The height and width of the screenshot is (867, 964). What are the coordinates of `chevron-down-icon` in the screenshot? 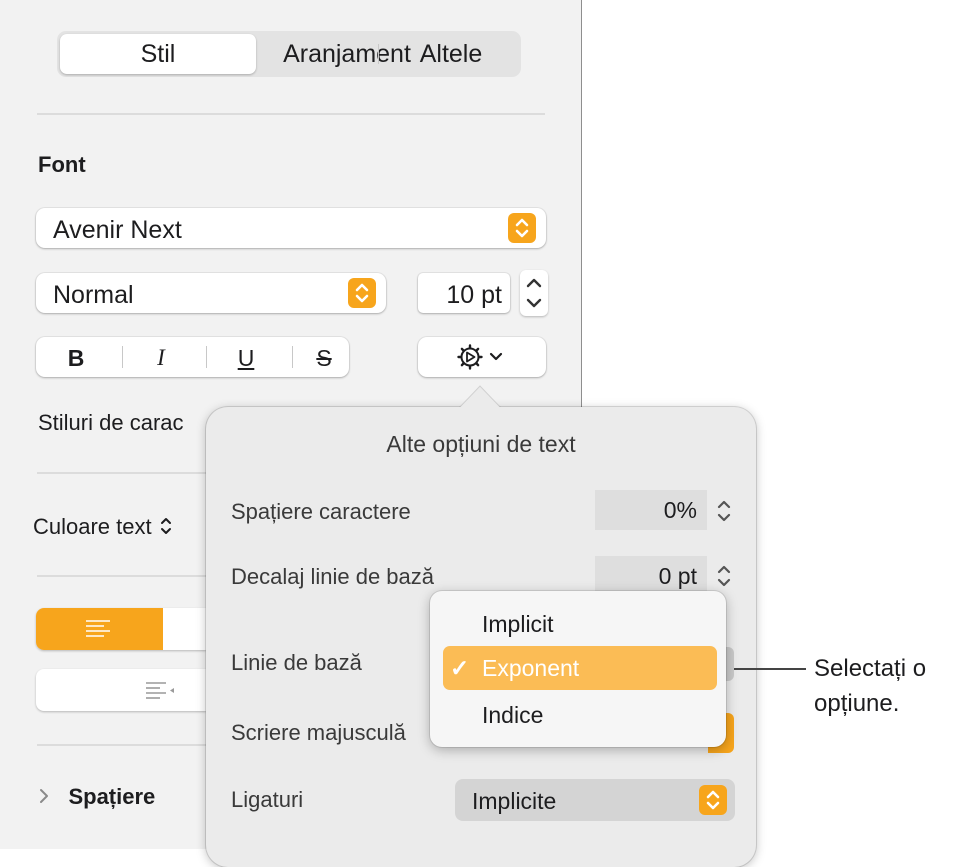 It's located at (496, 356).